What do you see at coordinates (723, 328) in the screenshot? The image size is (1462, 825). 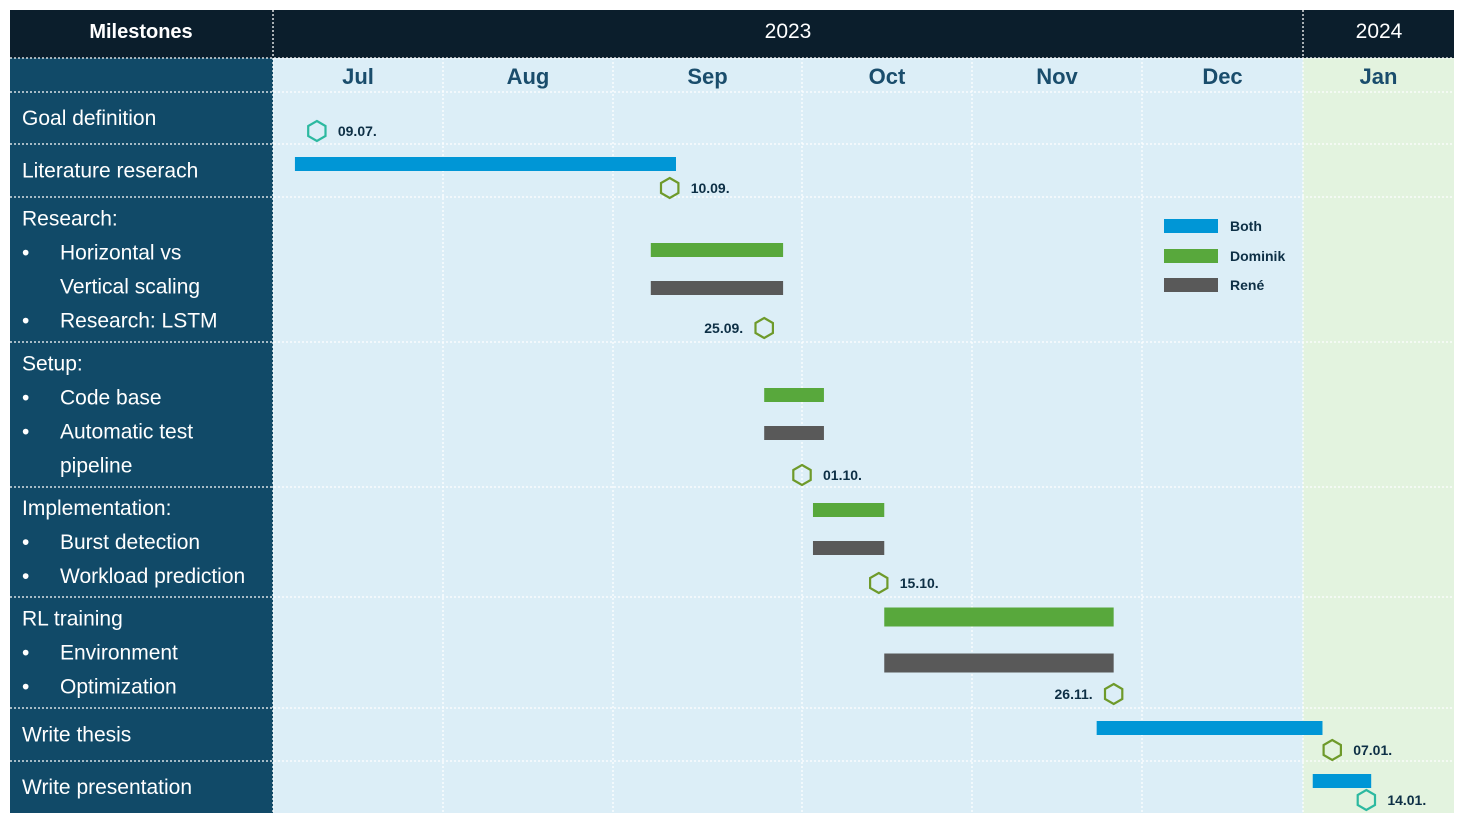 I see `milestone-label: 25.09.` at bounding box center [723, 328].